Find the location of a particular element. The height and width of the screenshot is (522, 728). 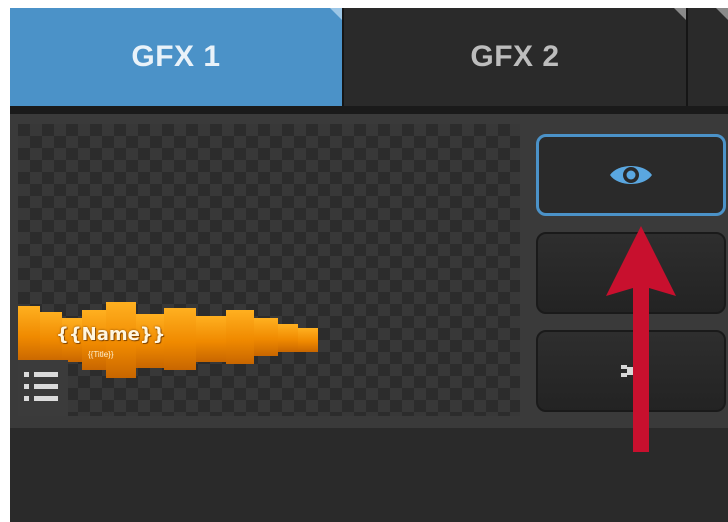

tab-bar-divider is located at coordinates (369, 110).